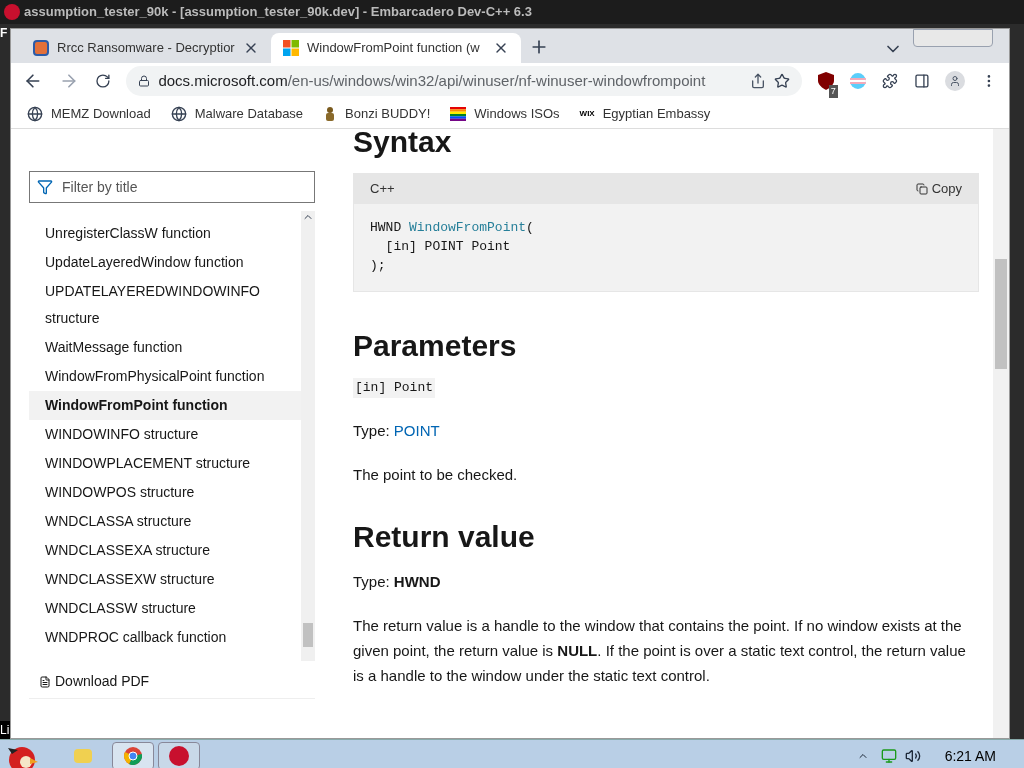 This screenshot has height=768, width=1024. I want to click on address-bar: docs.microsoft.com/en-us/windows/win32/api/winuser/nf-winuser-windowfrompoint, so click(464, 81).